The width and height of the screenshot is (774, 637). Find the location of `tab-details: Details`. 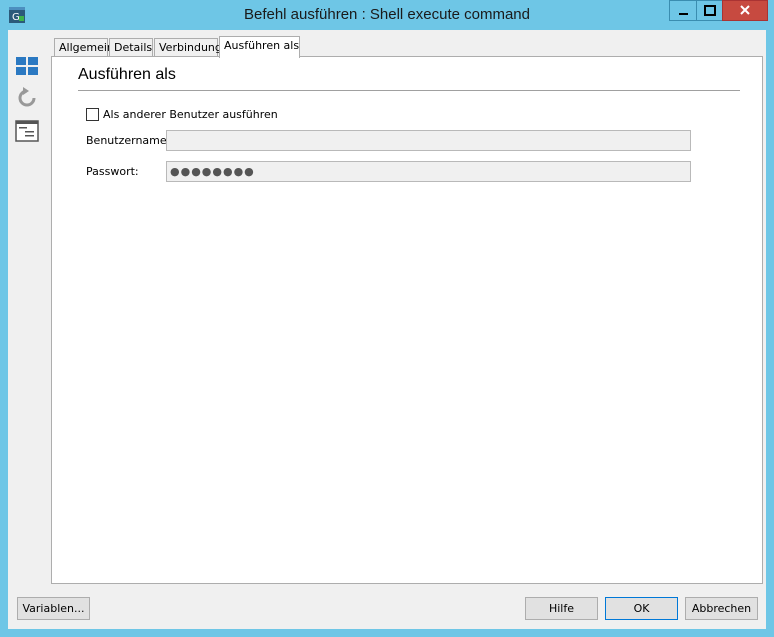

tab-details: Details is located at coordinates (131, 47).